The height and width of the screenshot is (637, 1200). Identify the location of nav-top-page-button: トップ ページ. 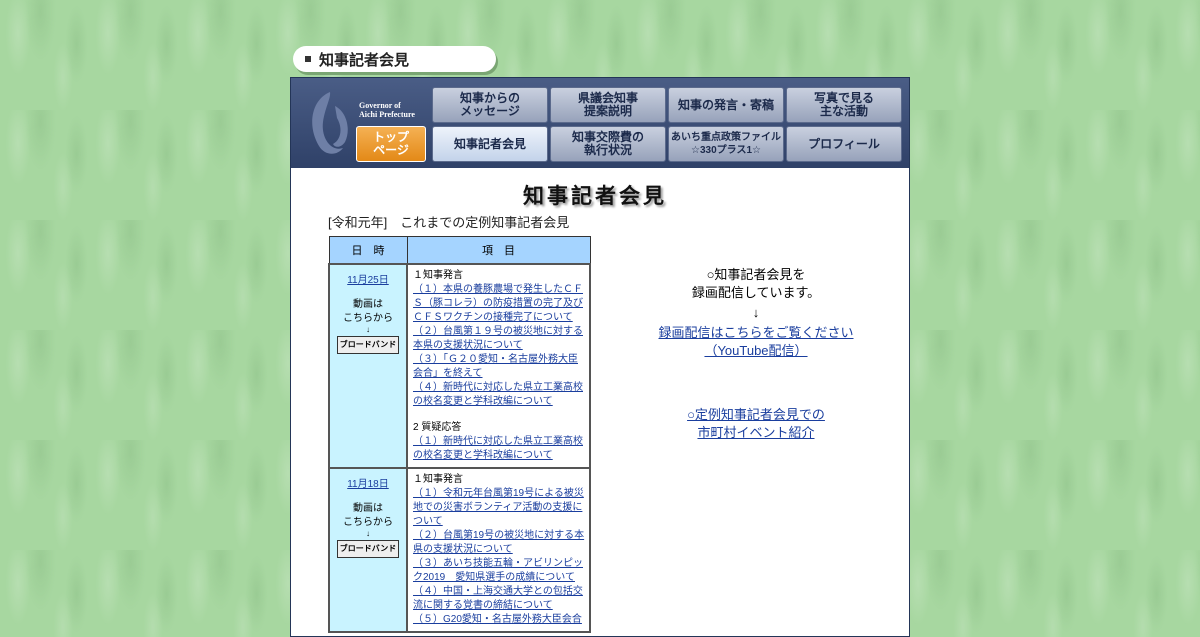
(391, 144).